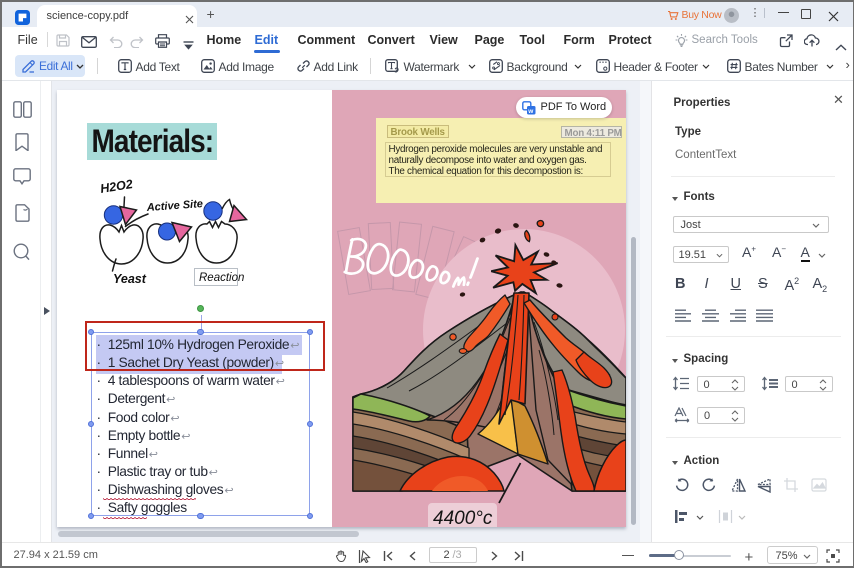  What do you see at coordinates (463, 517) in the screenshot?
I see `svg-text: 4400°c` at bounding box center [463, 517].